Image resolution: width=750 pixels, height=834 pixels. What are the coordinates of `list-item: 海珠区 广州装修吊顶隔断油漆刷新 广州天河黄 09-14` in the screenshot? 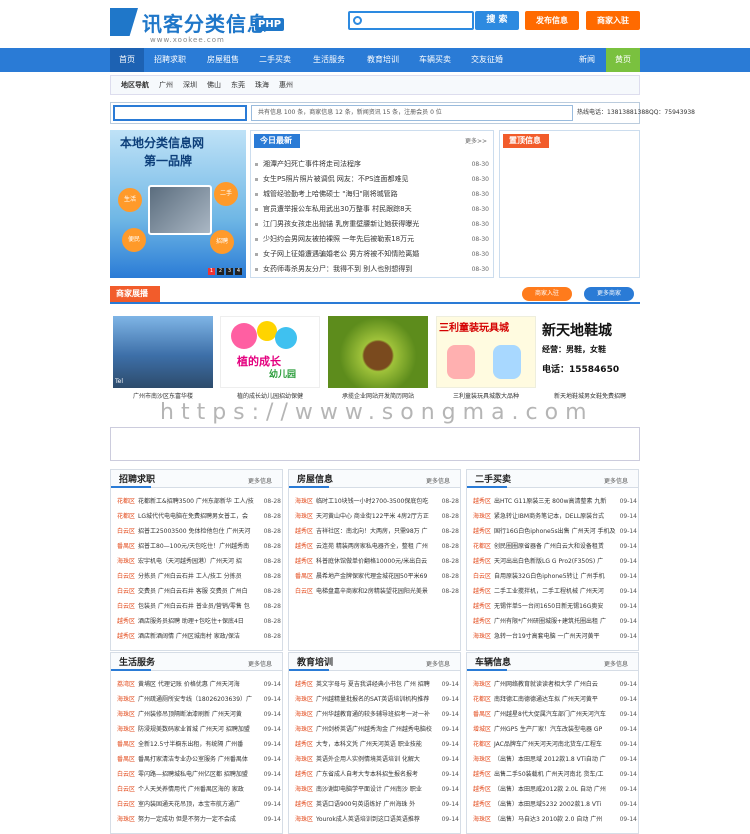 It's located at (198, 714).